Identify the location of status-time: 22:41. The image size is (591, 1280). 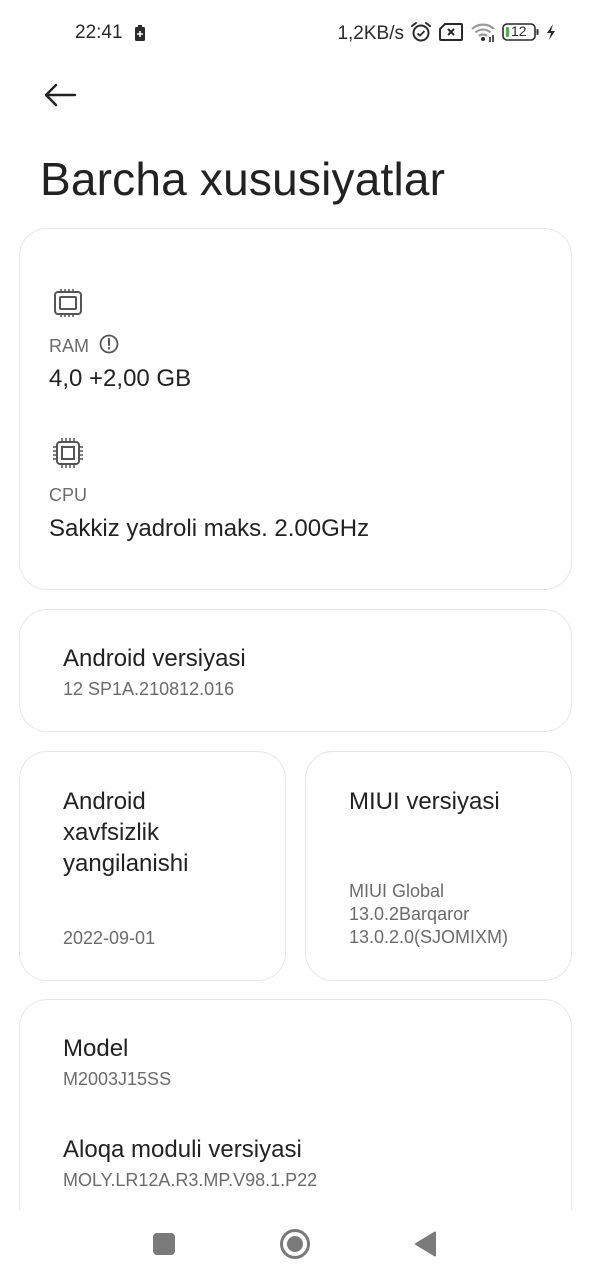
(99, 32).